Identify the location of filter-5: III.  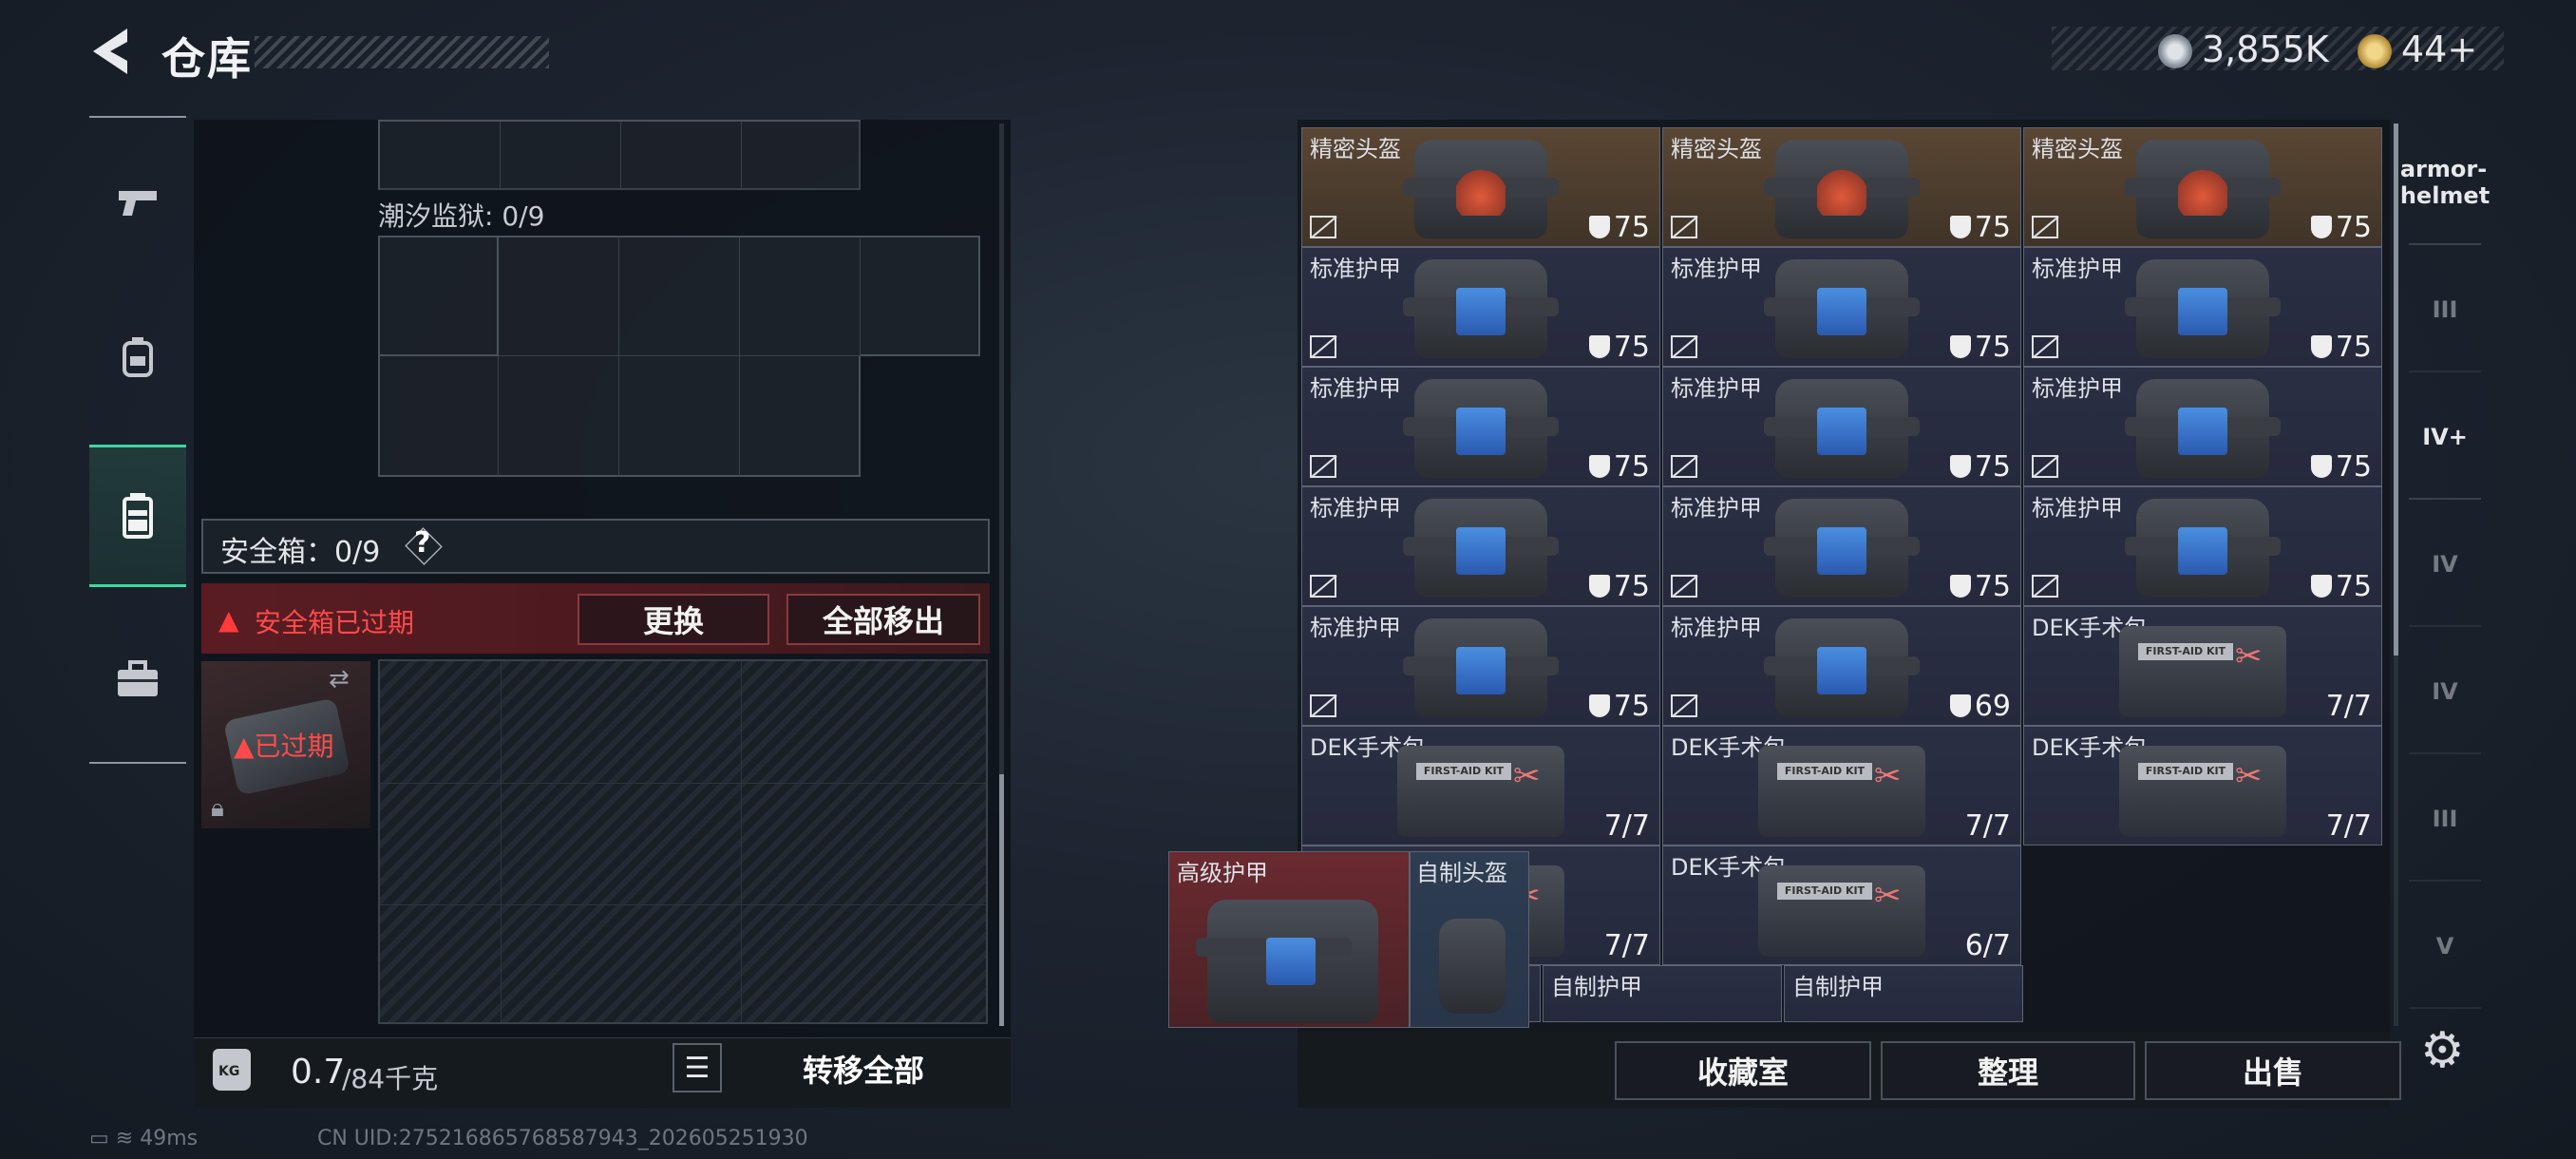
(2445, 820).